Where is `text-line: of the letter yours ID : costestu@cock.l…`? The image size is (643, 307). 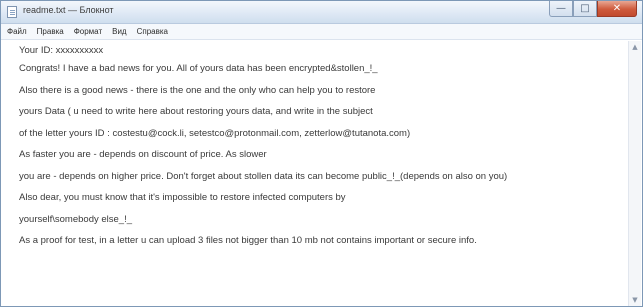 text-line: of the letter yours ID : costestu@cock.l… is located at coordinates (215, 133).